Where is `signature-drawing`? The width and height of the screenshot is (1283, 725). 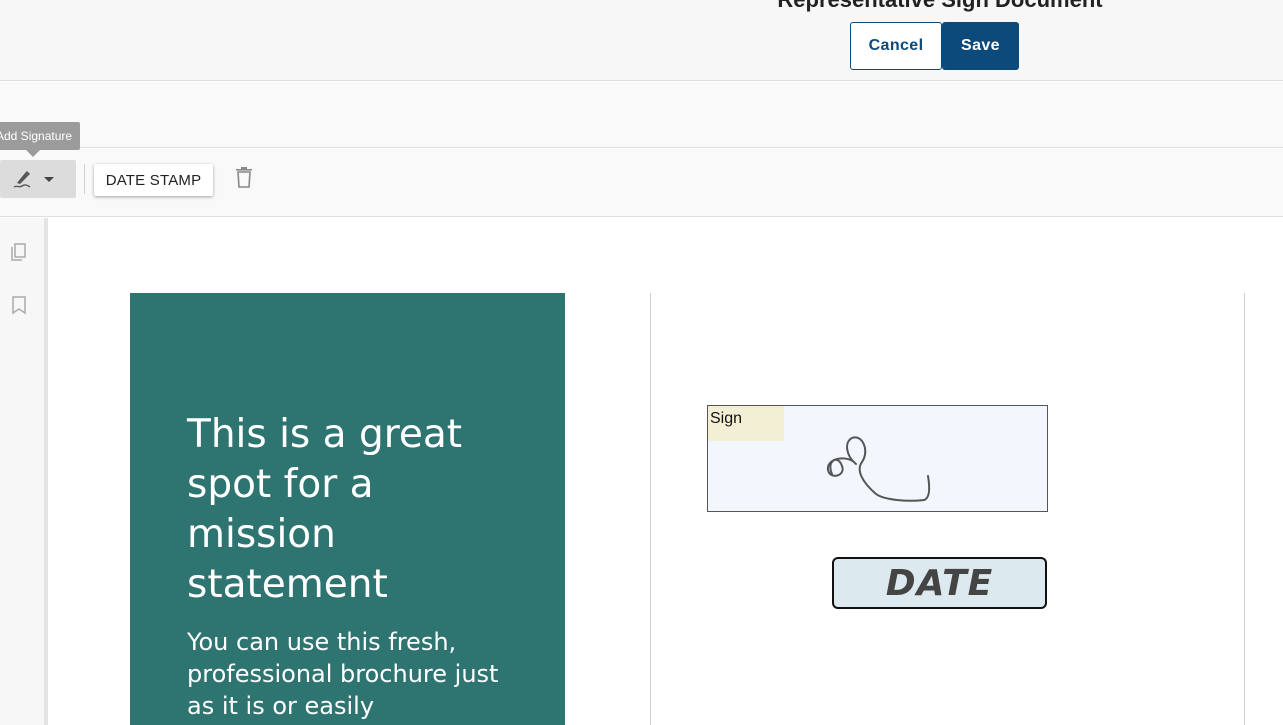
signature-drawing is located at coordinates (878, 469).